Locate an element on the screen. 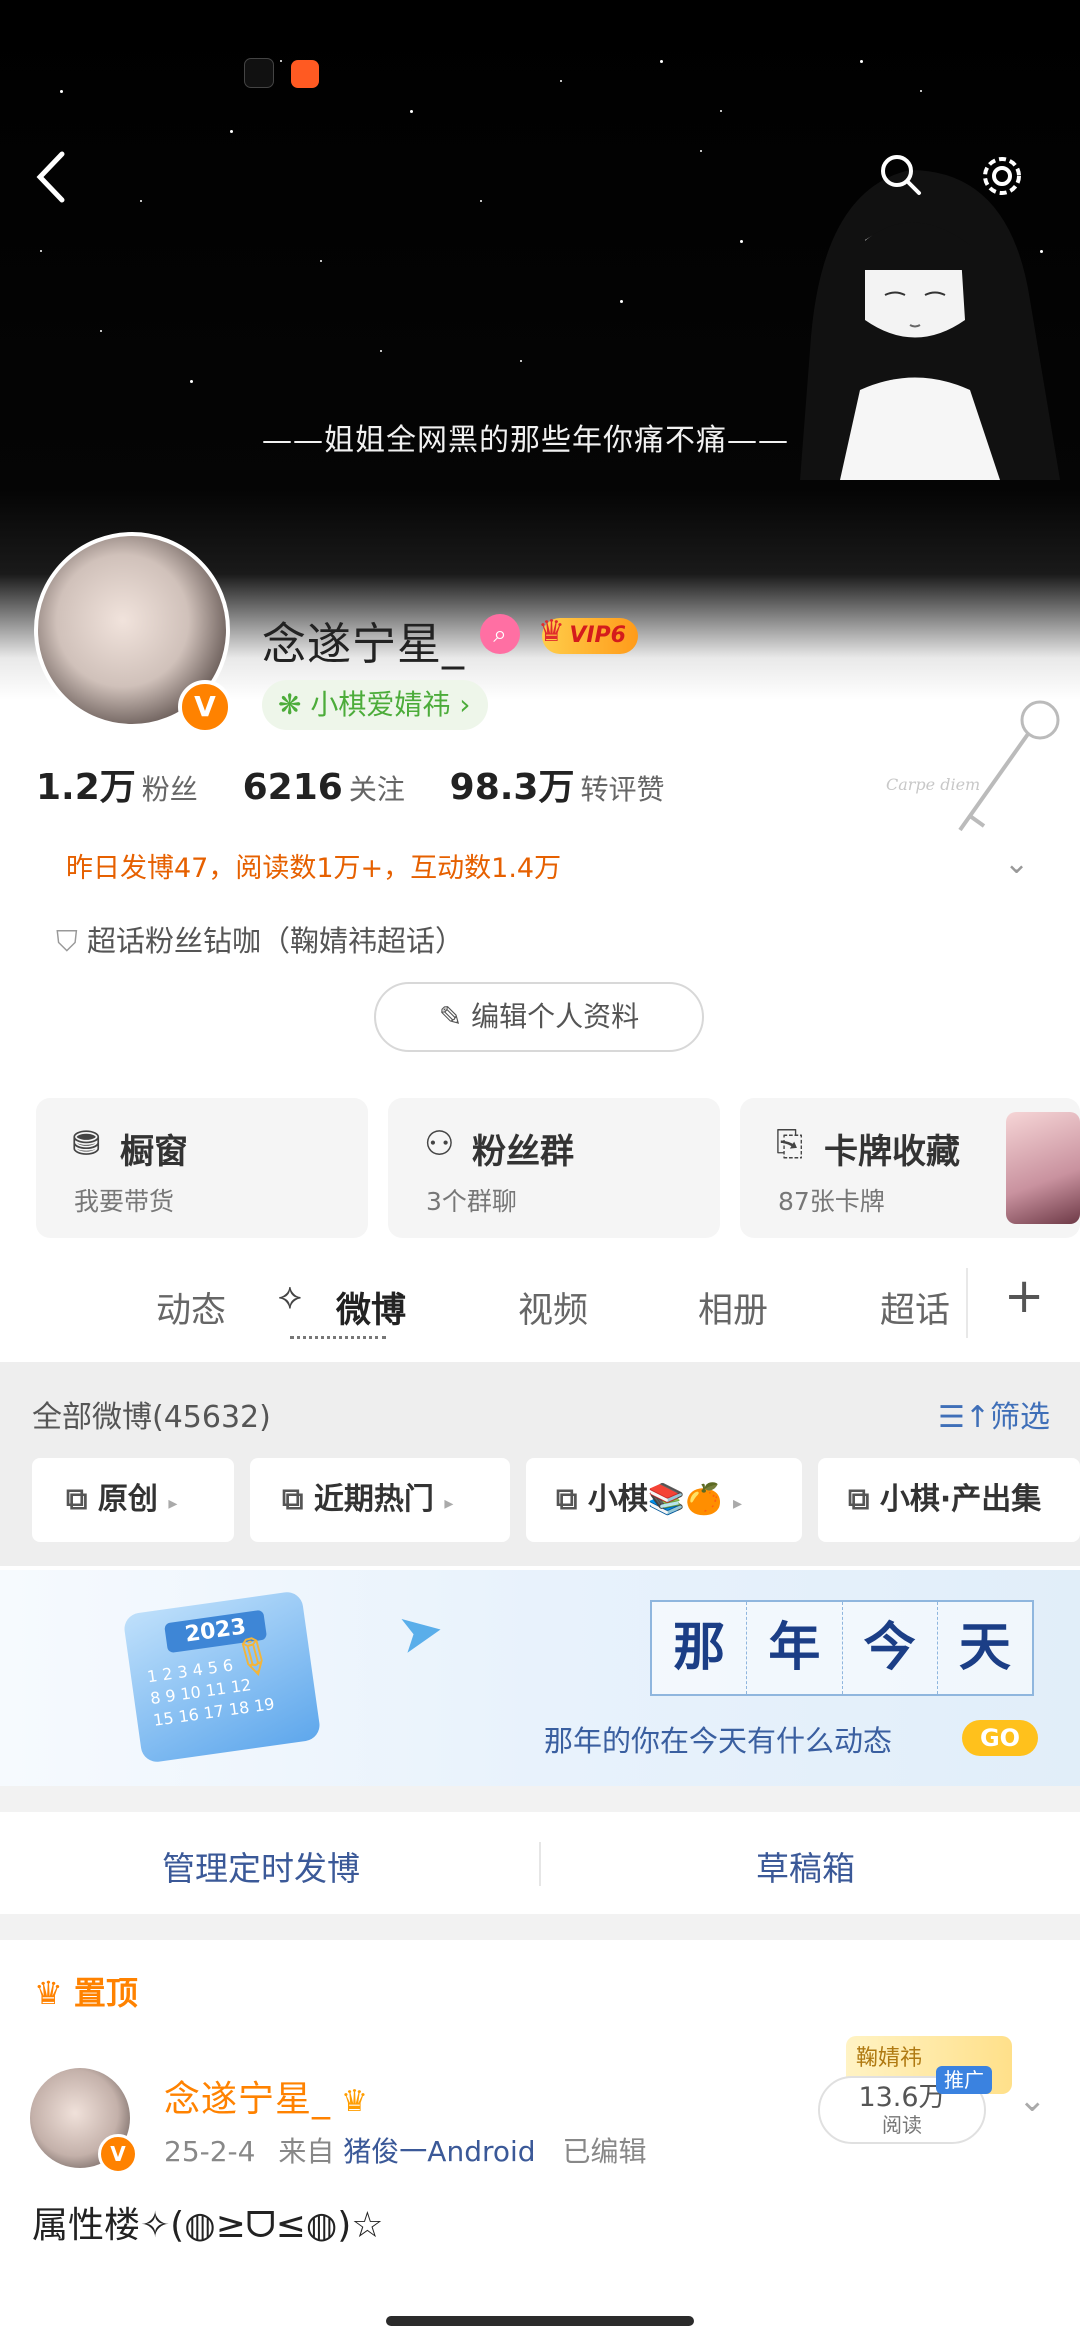 The image size is (1080, 2344). post-text: 属性楼✧(◍≥ᗜ≤◍)☆ is located at coordinates (208, 2222).